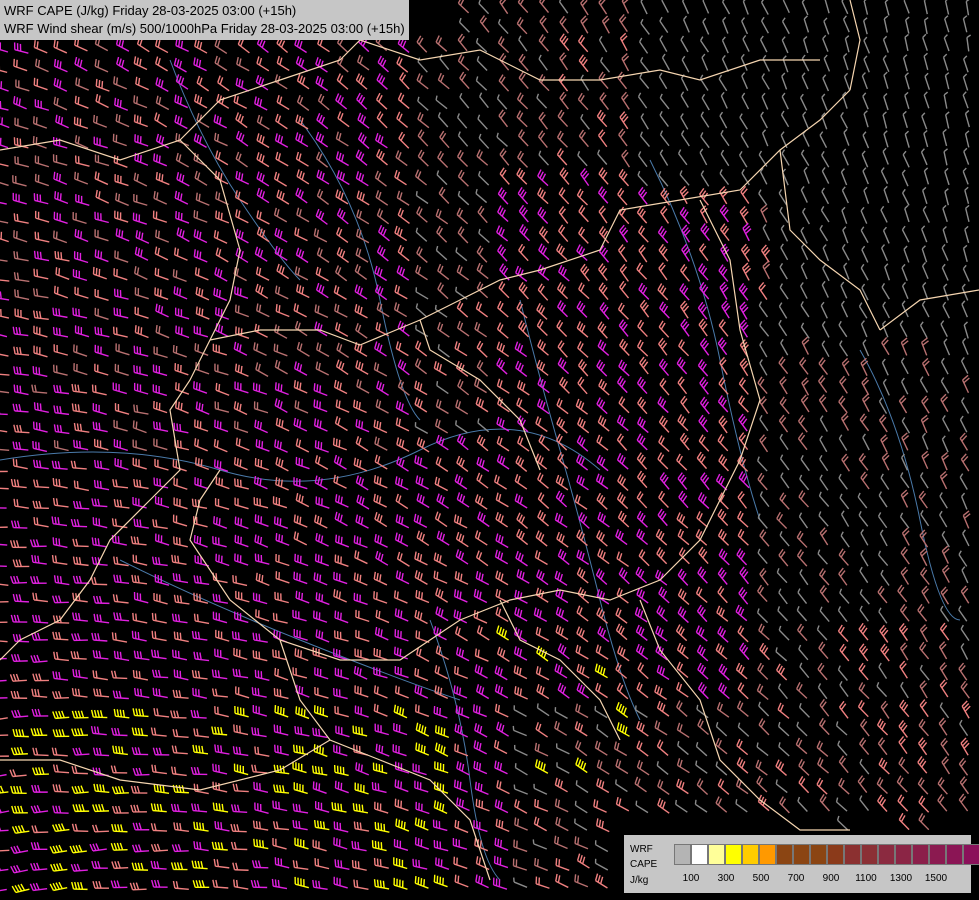 This screenshot has height=900, width=979. I want to click on legend-tick-label: 1500, so click(936, 878).